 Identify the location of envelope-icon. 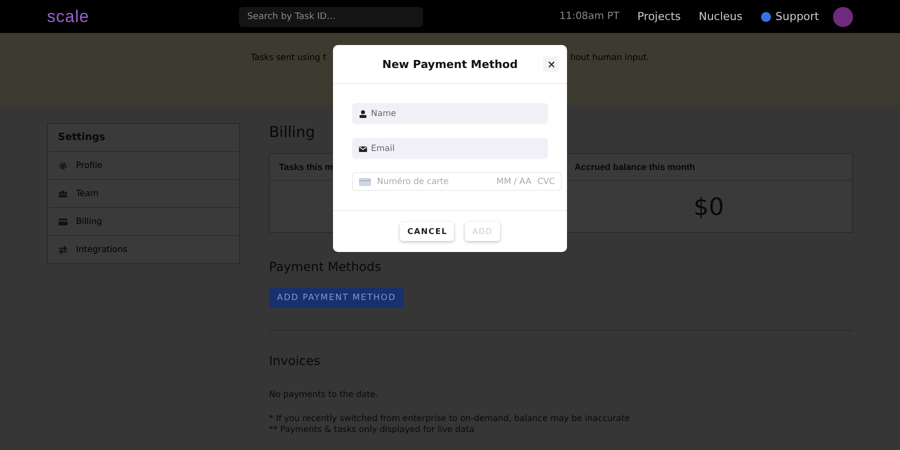
(363, 148).